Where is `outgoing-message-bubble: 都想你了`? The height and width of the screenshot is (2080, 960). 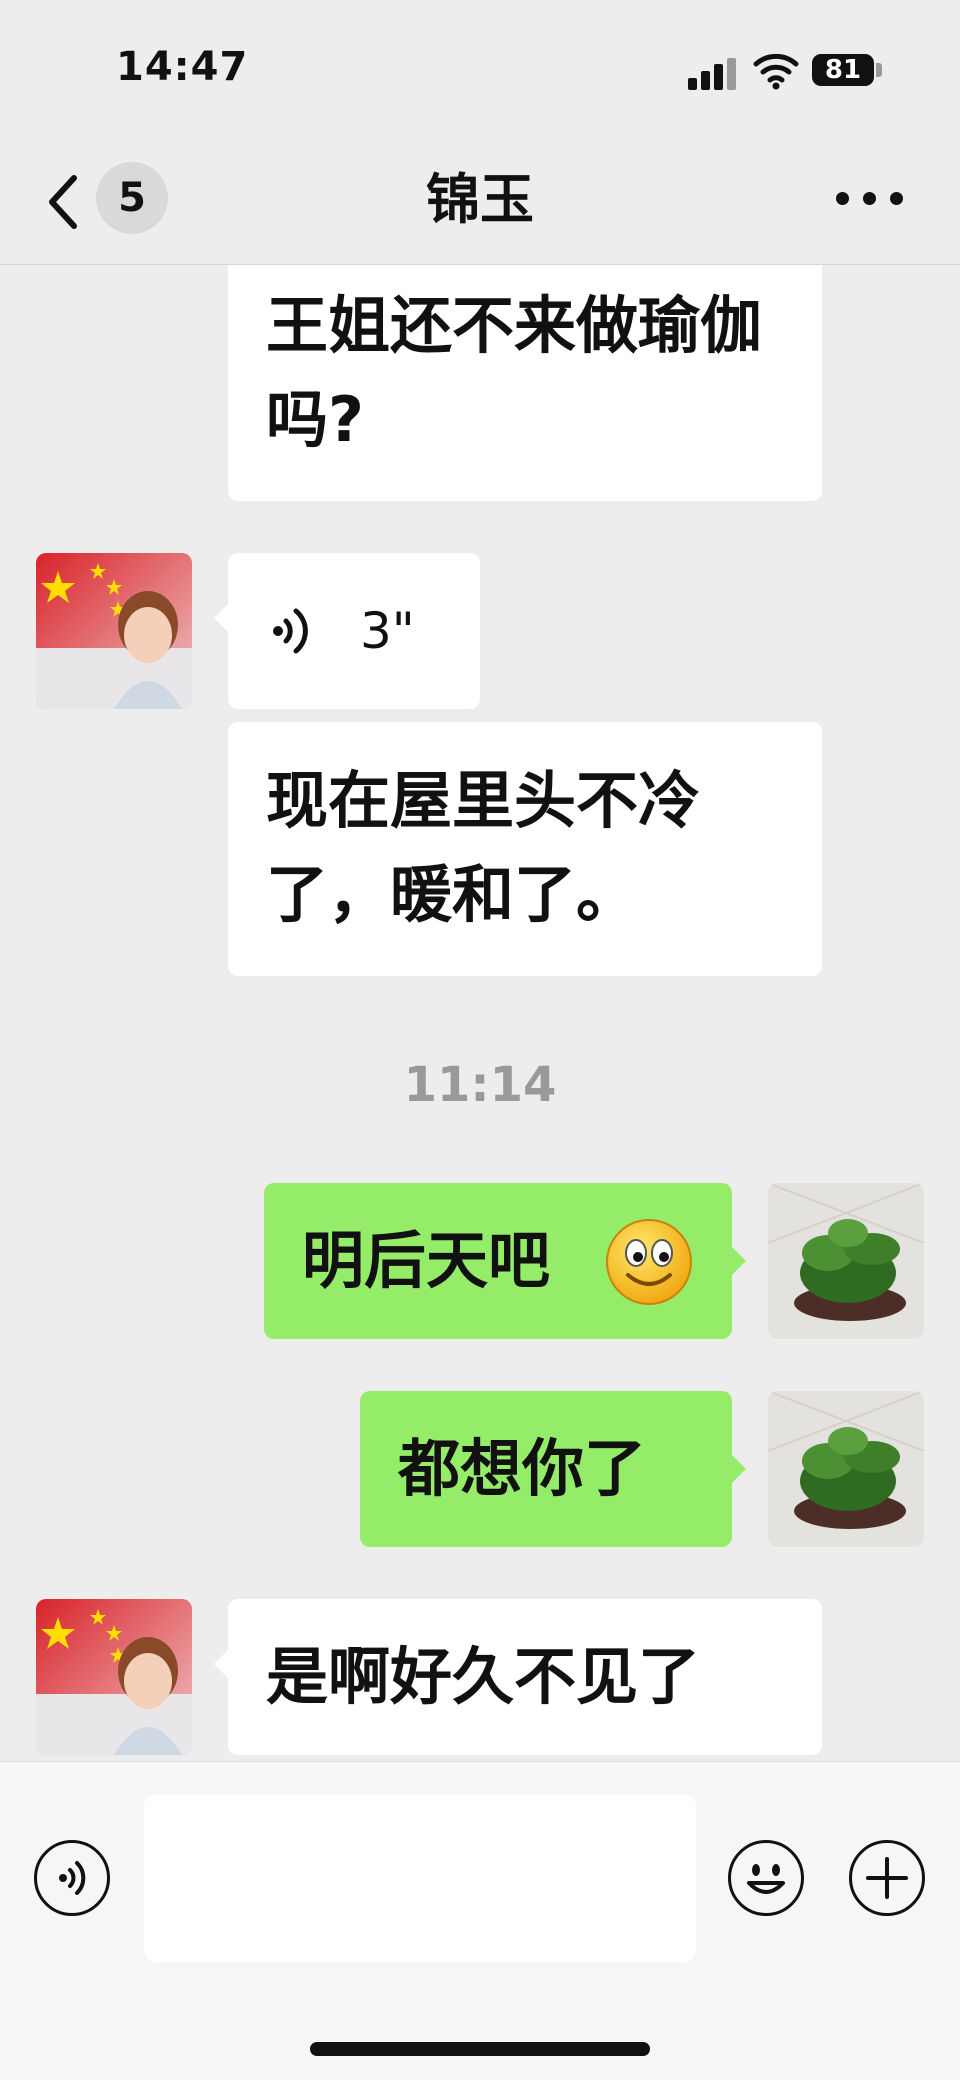
outgoing-message-bubble: 都想你了 is located at coordinates (546, 1469).